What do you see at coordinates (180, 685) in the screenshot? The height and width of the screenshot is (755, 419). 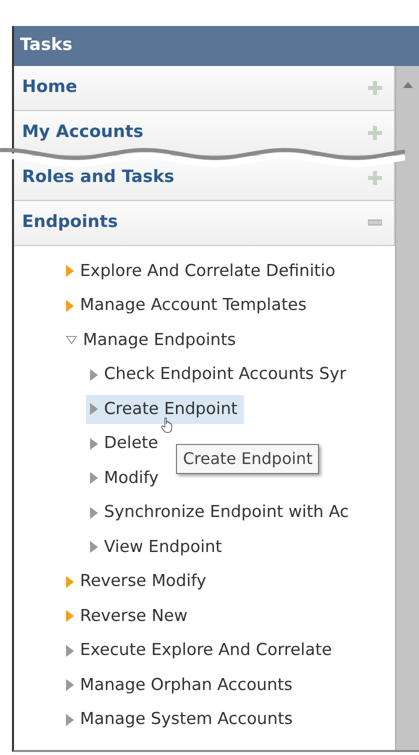 I see `tree-item: Manage Orphan Accounts` at bounding box center [180, 685].